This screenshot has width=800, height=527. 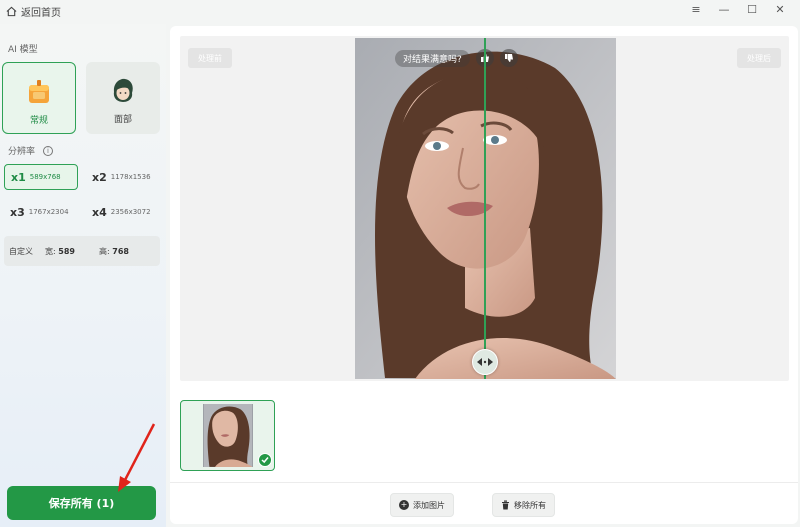 I want to click on resolution-dims: 2356x3072, so click(x=130, y=212).